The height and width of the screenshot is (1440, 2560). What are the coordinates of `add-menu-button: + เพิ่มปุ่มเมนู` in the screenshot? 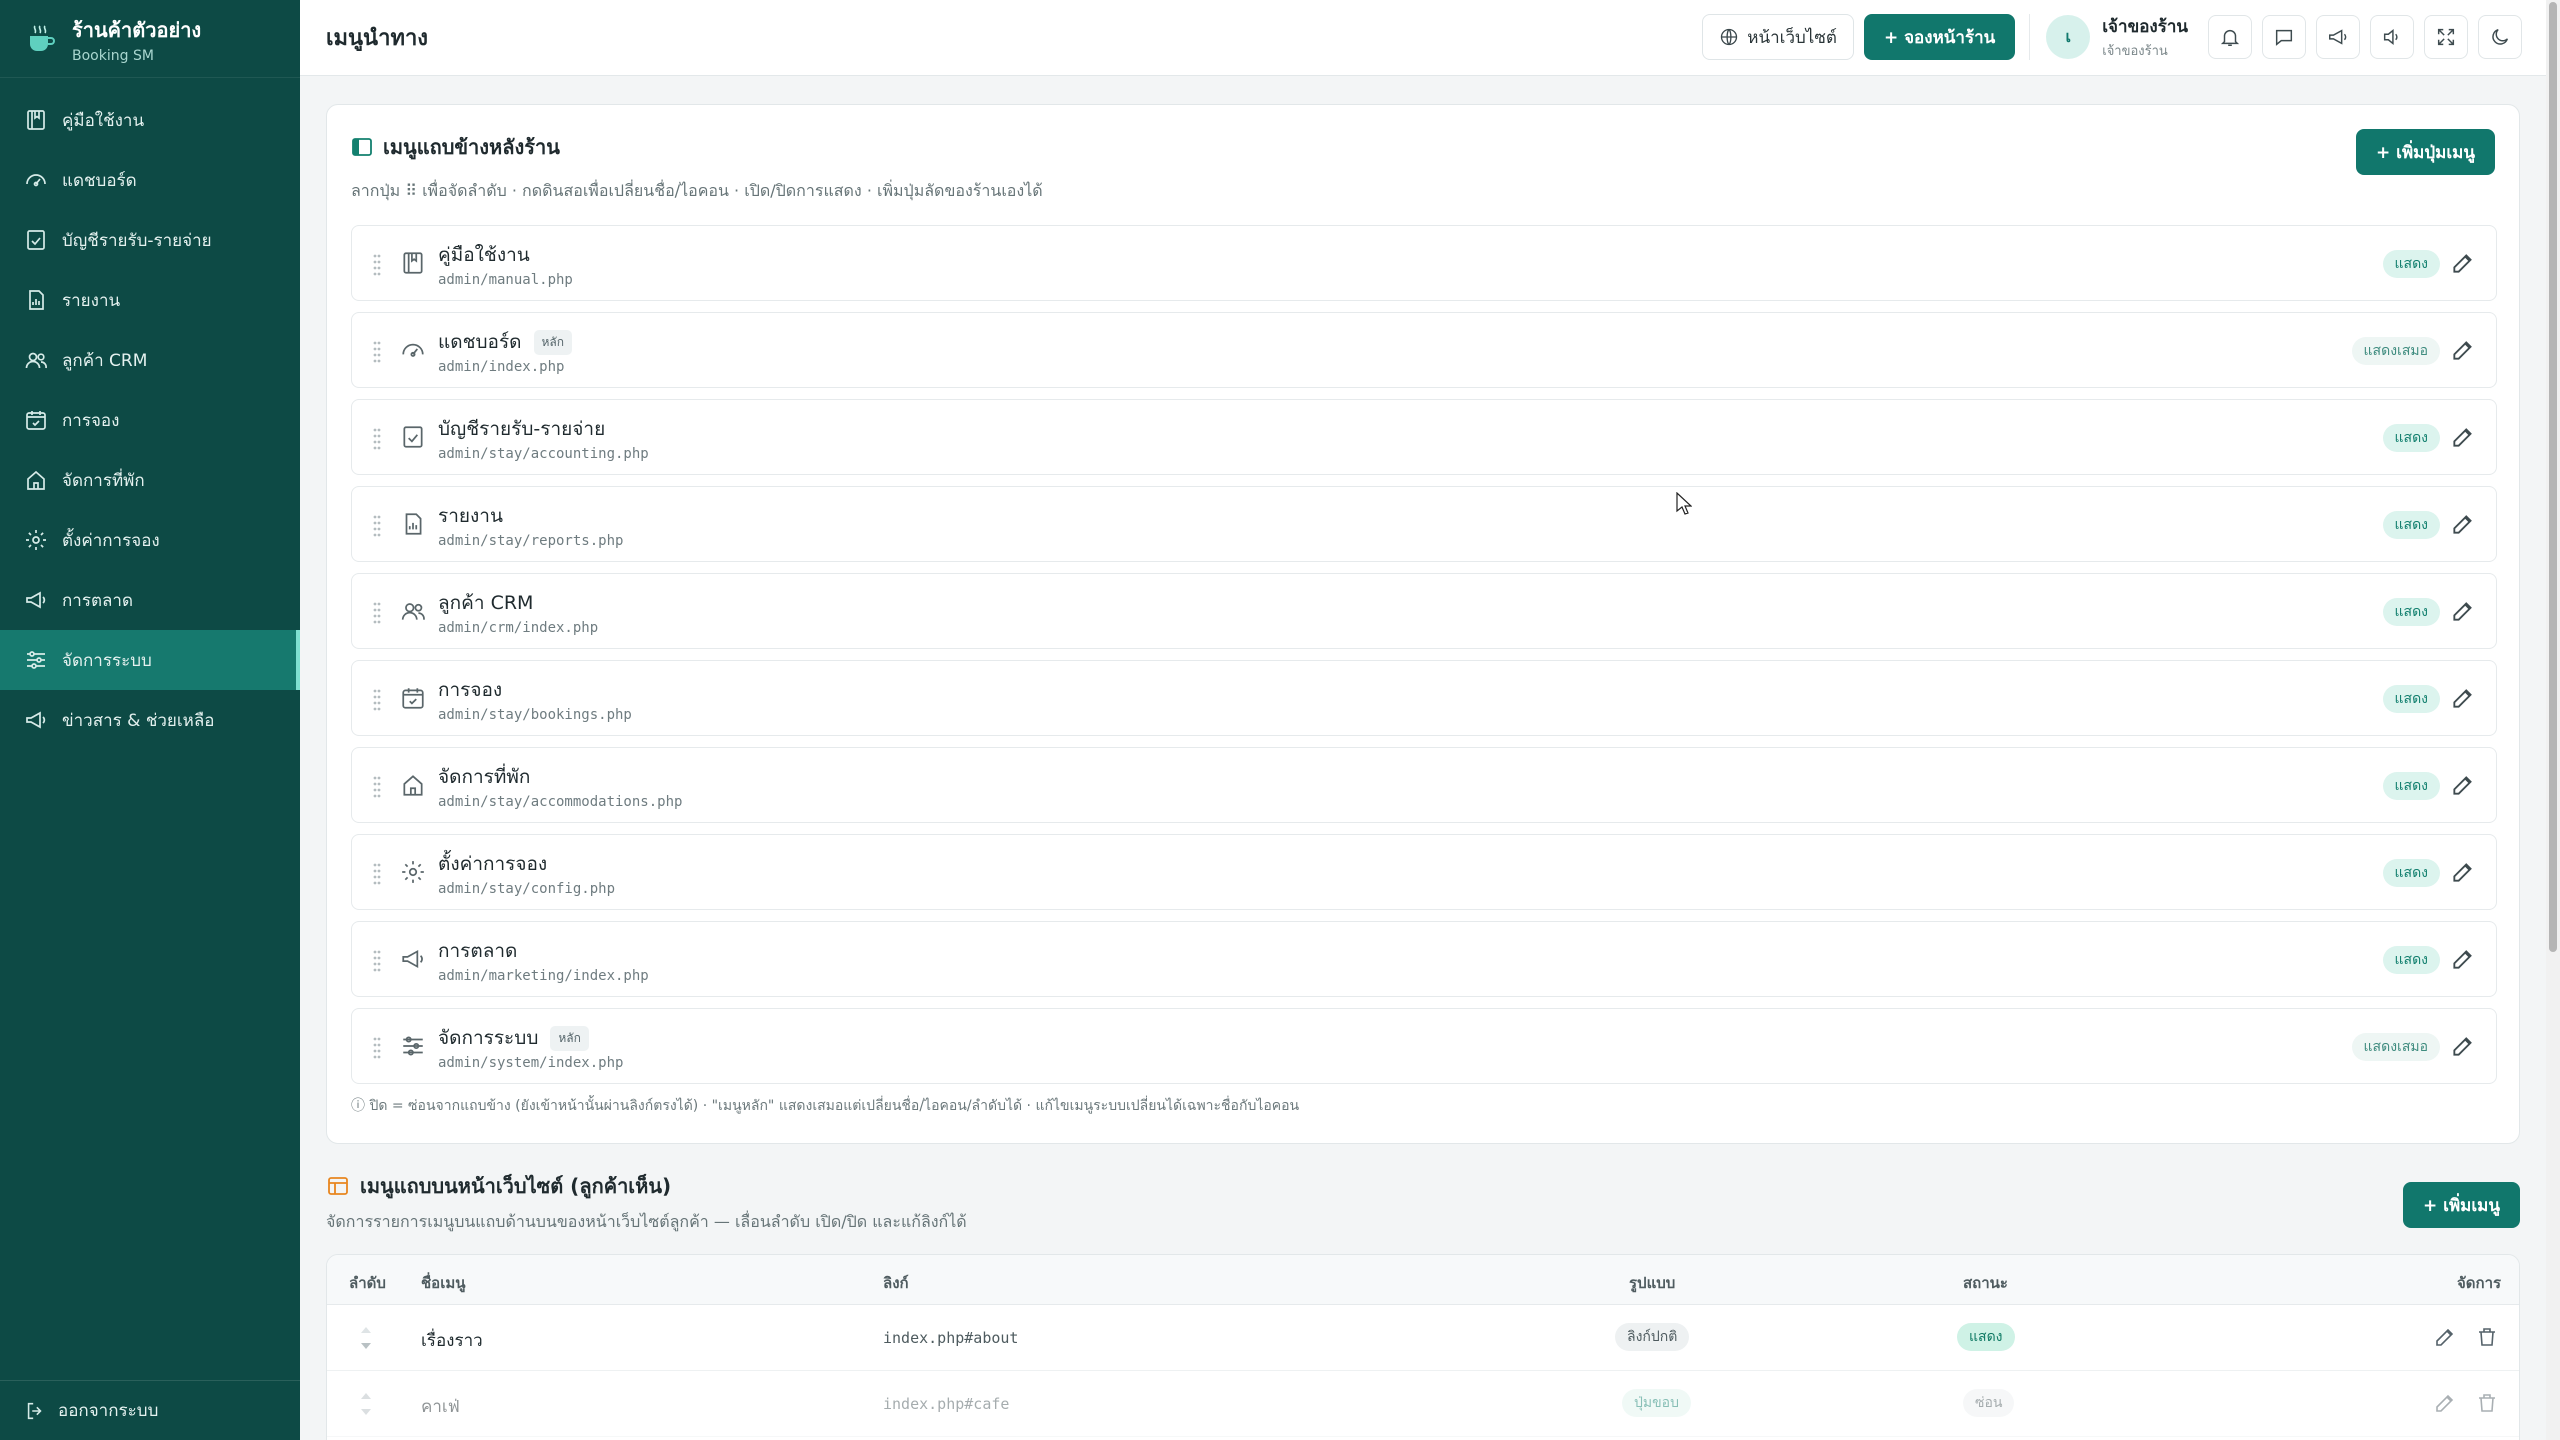 It's located at (2425, 152).